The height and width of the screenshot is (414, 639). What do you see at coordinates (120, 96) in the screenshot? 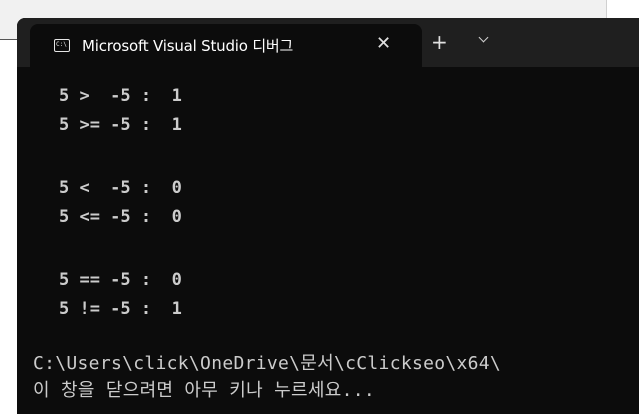
I see `output-line: 5 > -5 : 1` at bounding box center [120, 96].